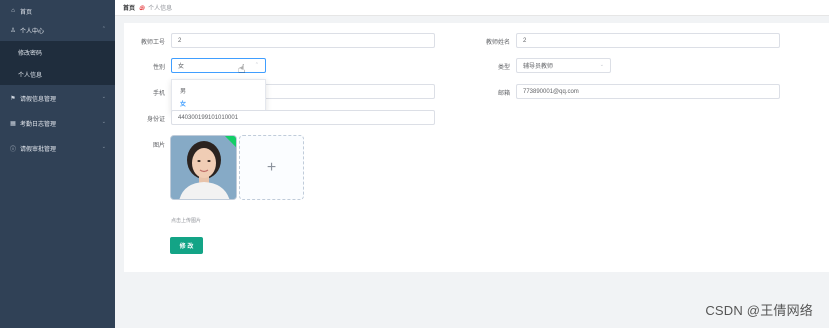  I want to click on teacher-id-value: 2, so click(180, 40).